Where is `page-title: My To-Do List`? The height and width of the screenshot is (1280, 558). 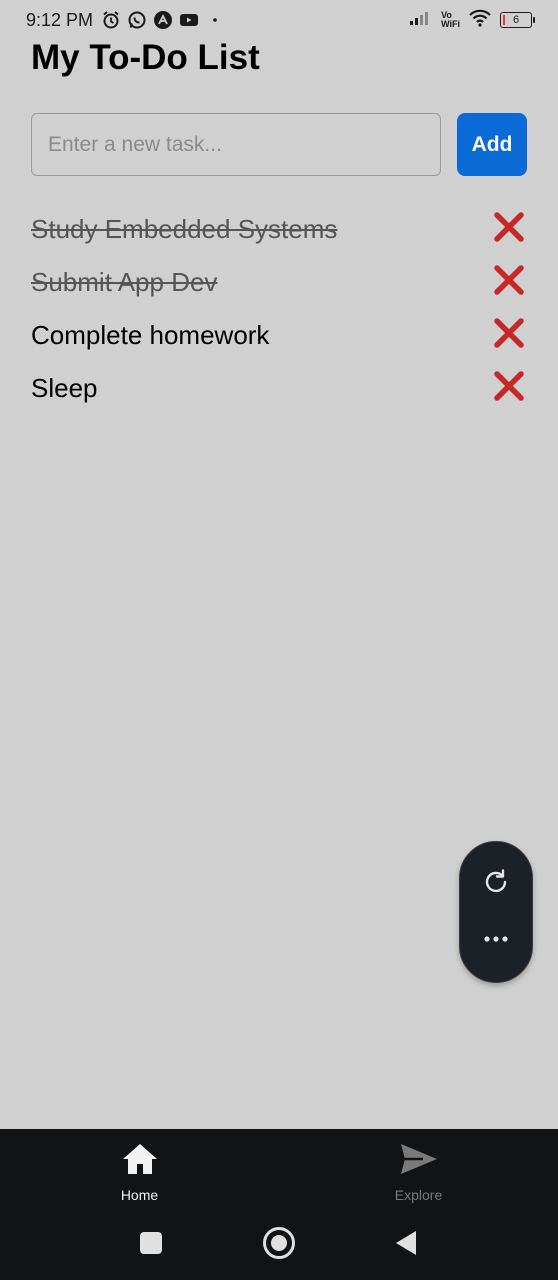 page-title: My To-Do List is located at coordinates (145, 57).